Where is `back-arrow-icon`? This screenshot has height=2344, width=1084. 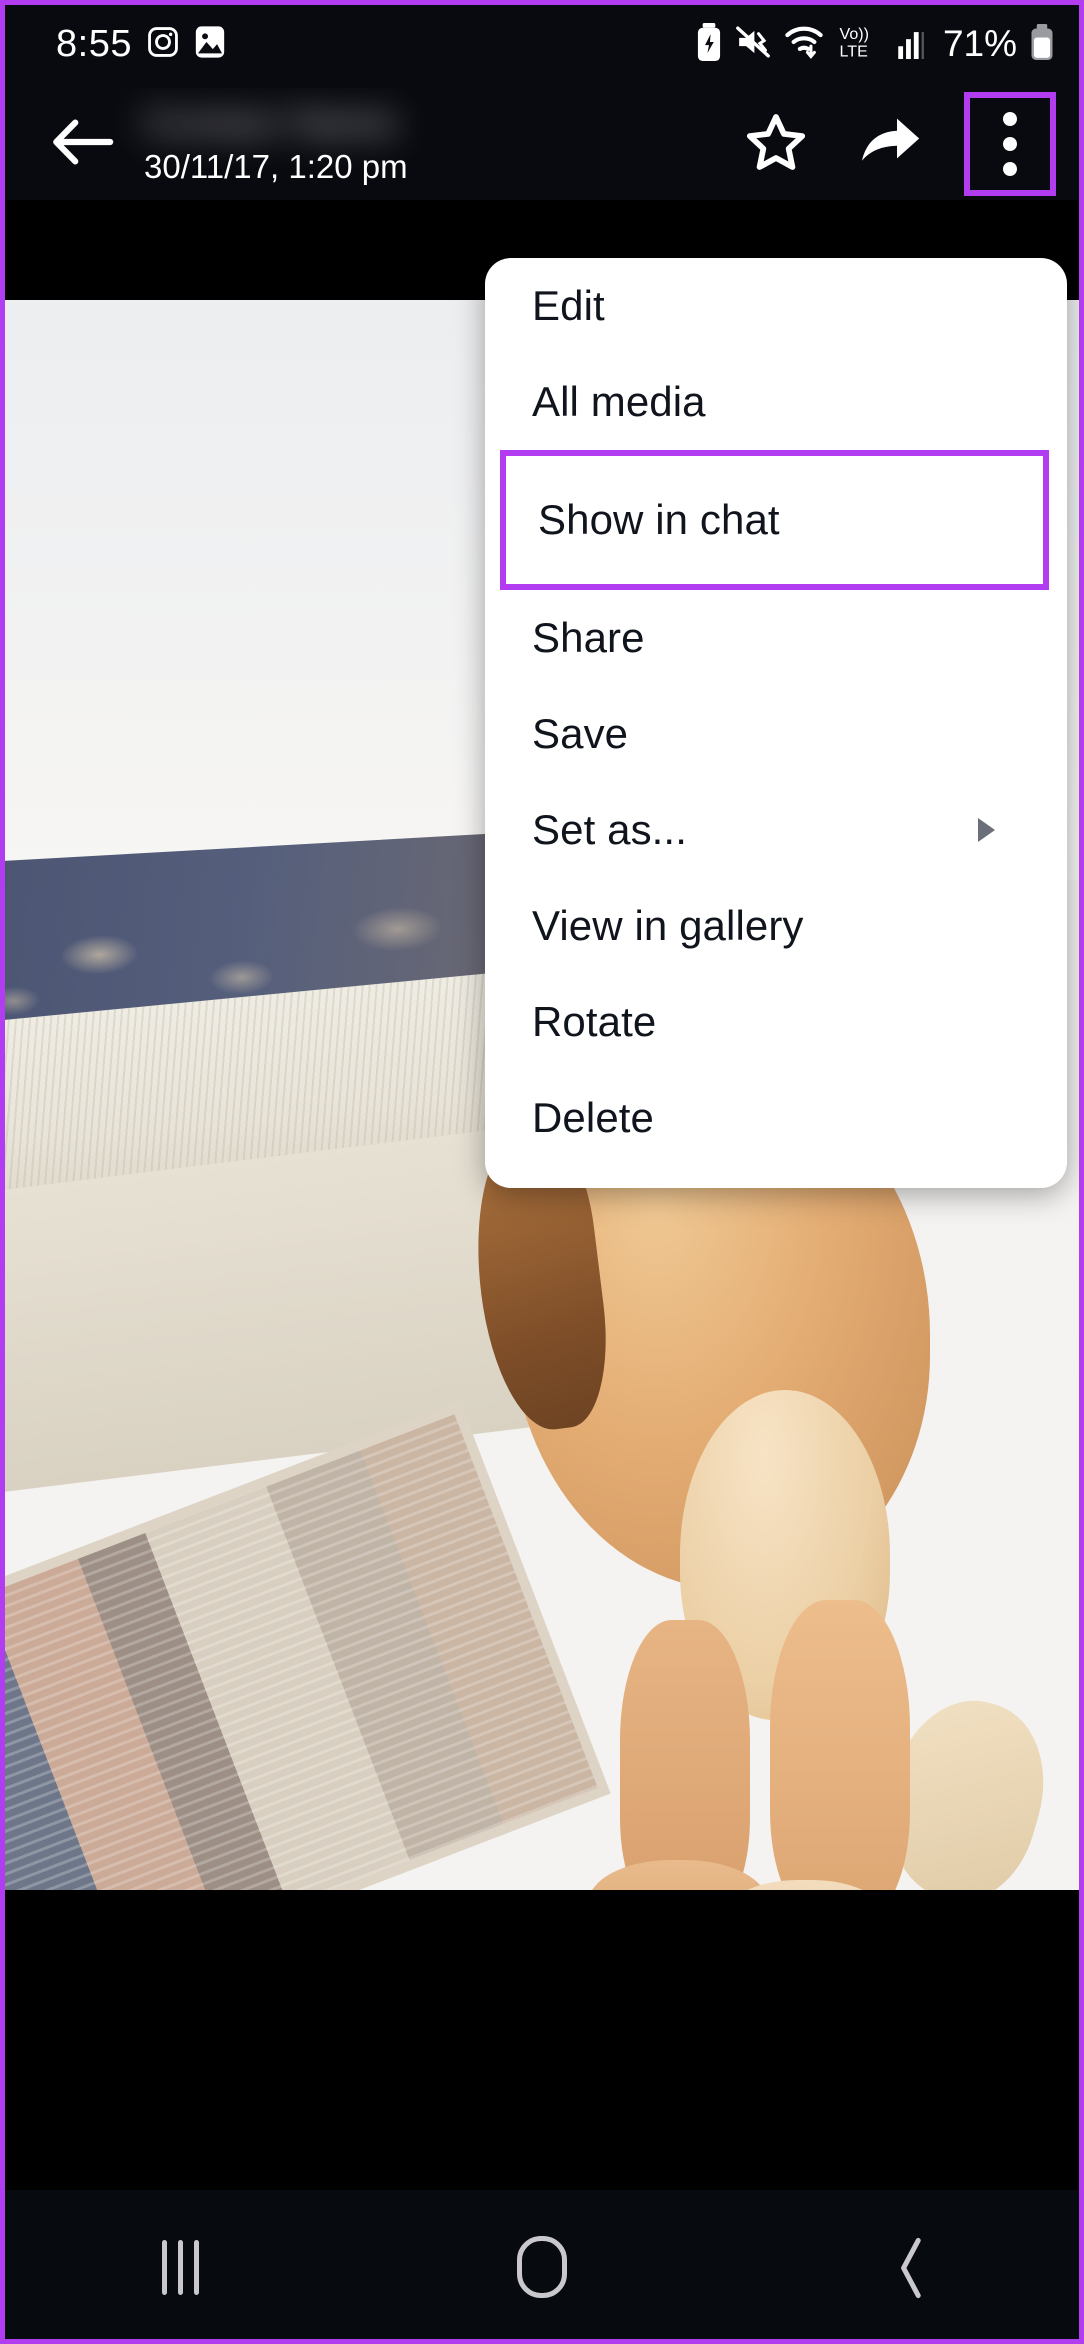
back-arrow-icon is located at coordinates (83, 144).